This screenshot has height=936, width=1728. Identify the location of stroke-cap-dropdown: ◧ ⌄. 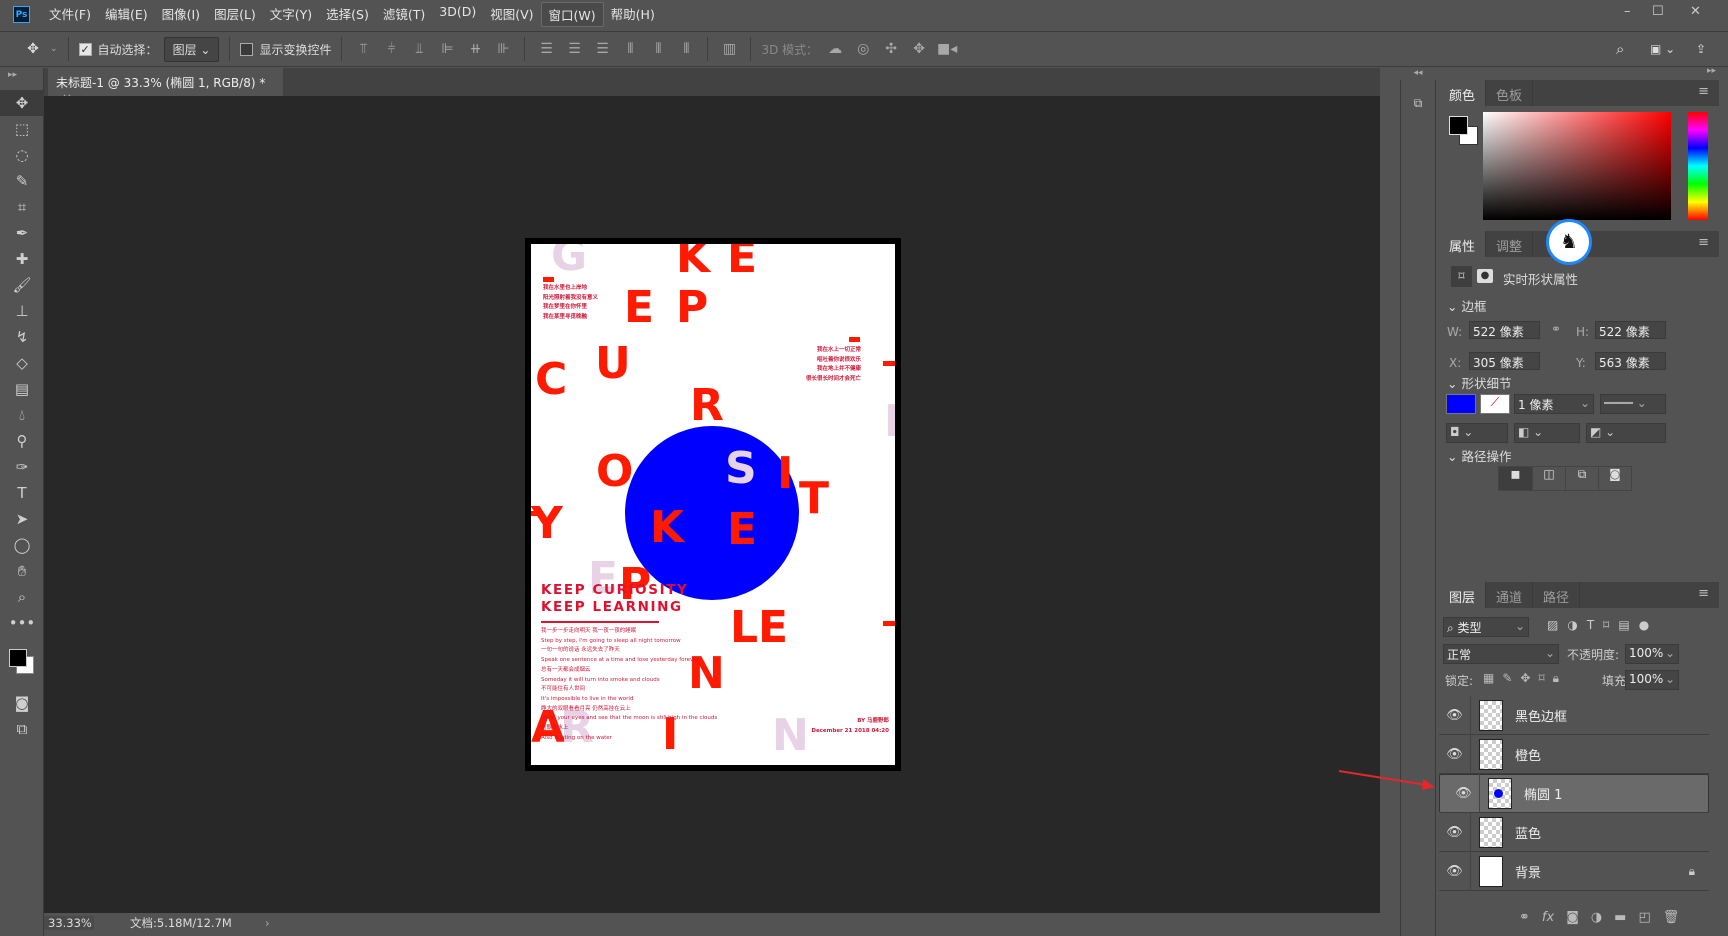
(1547, 433).